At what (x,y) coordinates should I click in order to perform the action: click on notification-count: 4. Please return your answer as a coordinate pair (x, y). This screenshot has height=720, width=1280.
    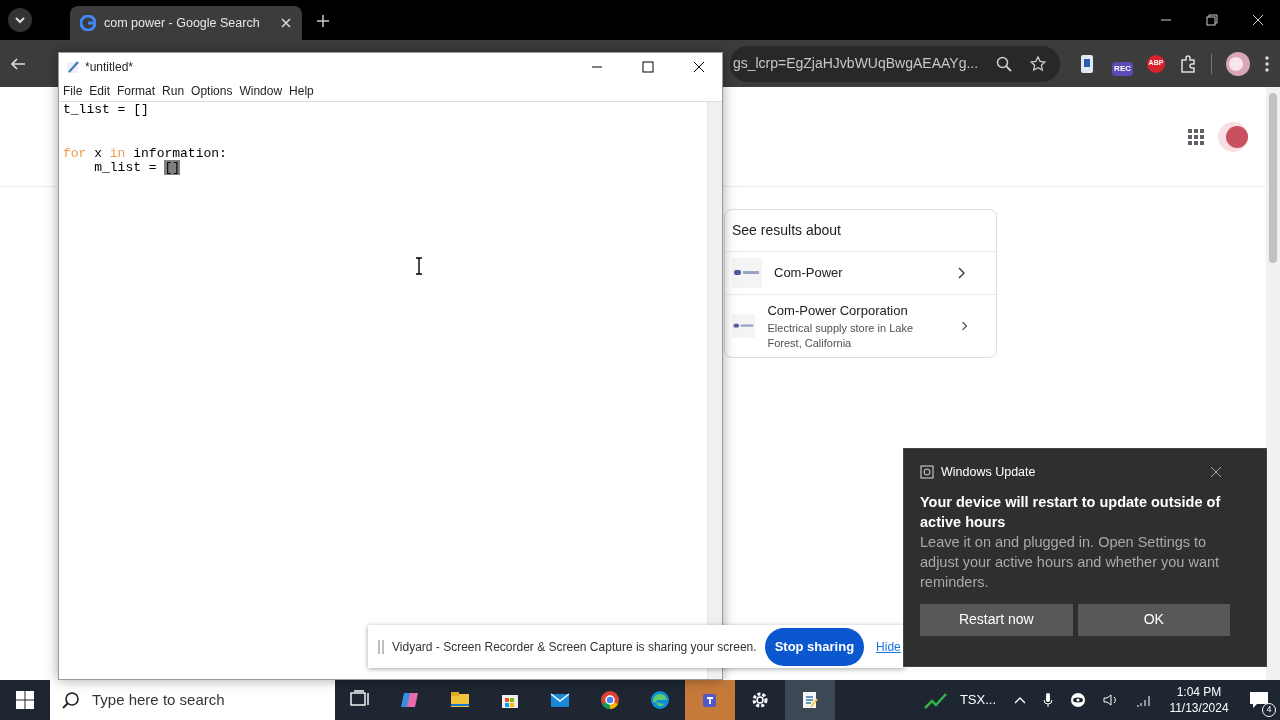
    Looking at the image, I should click on (1269, 710).